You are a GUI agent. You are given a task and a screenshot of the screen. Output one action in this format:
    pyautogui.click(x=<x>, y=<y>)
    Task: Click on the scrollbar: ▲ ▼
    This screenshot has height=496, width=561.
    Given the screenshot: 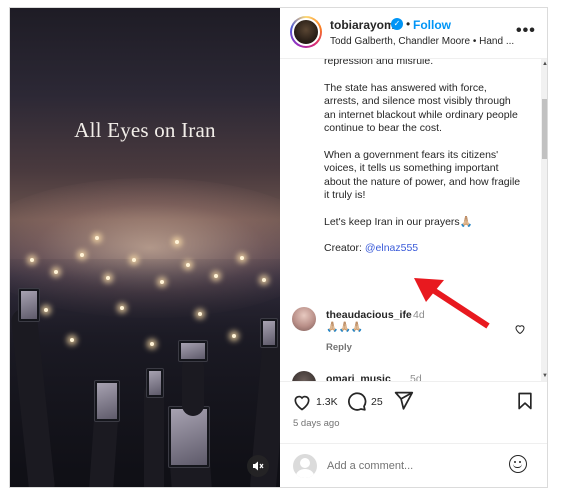 What is the action you would take?
    pyautogui.click(x=544, y=220)
    